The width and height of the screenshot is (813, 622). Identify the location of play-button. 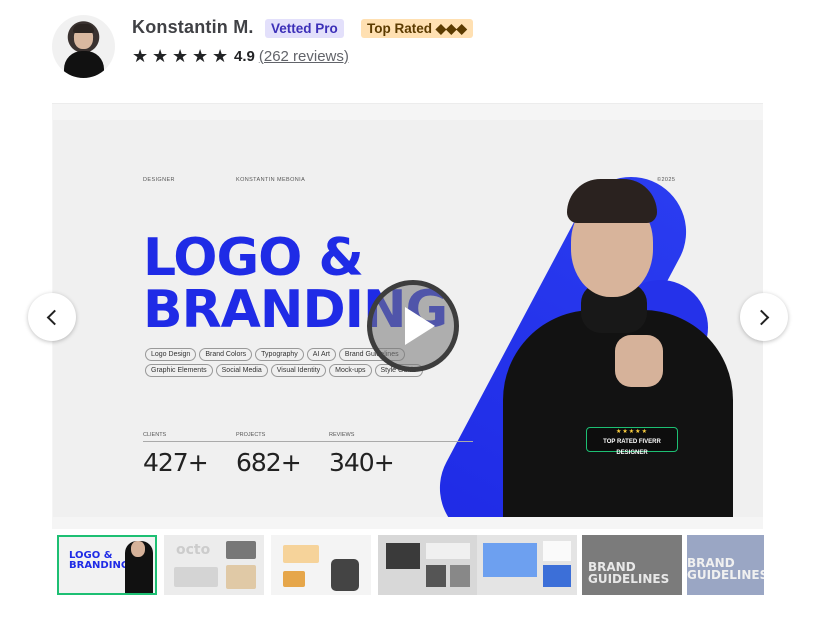
(413, 326).